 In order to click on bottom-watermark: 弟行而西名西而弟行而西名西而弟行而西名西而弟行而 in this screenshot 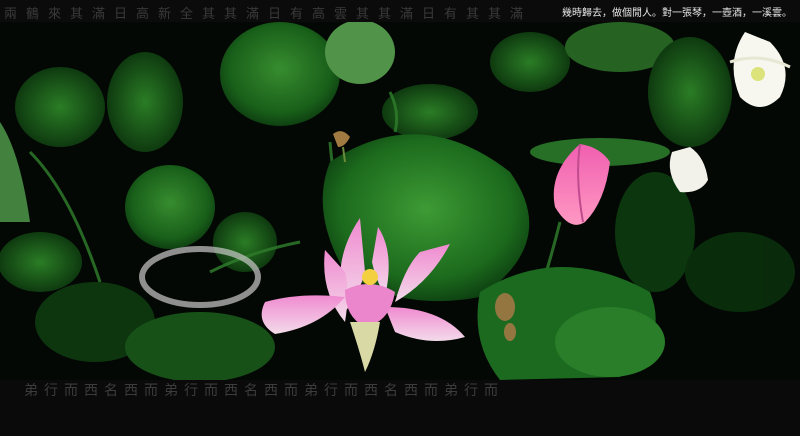, I will do `click(264, 391)`.